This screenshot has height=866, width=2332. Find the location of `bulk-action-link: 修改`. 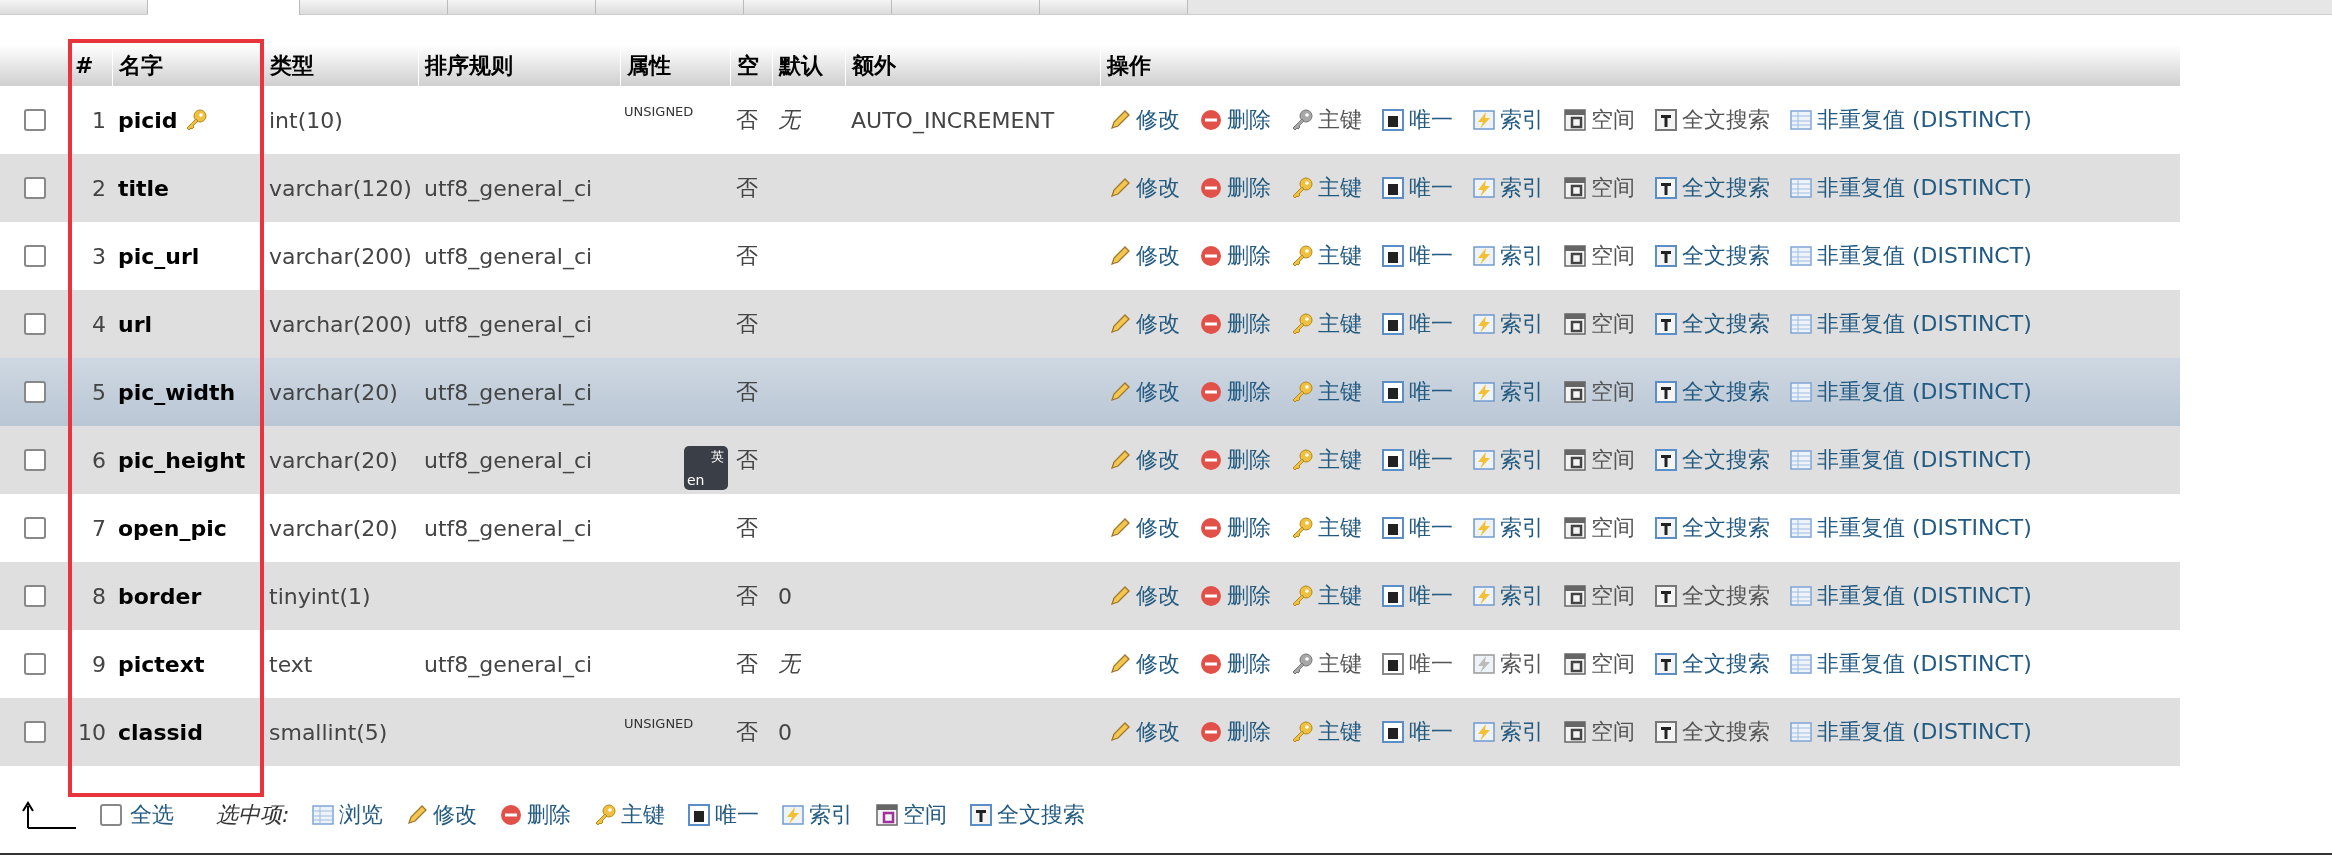

bulk-action-link: 修改 is located at coordinates (441, 815).